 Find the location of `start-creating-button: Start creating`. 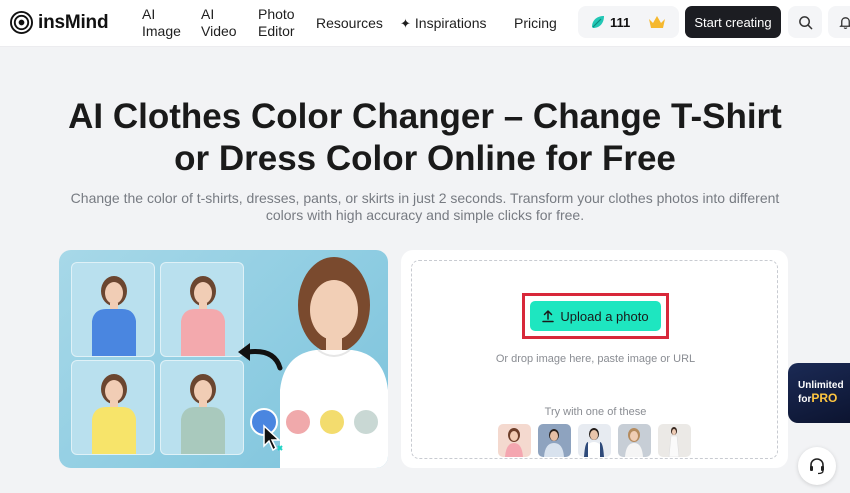

start-creating-button: Start creating is located at coordinates (733, 22).